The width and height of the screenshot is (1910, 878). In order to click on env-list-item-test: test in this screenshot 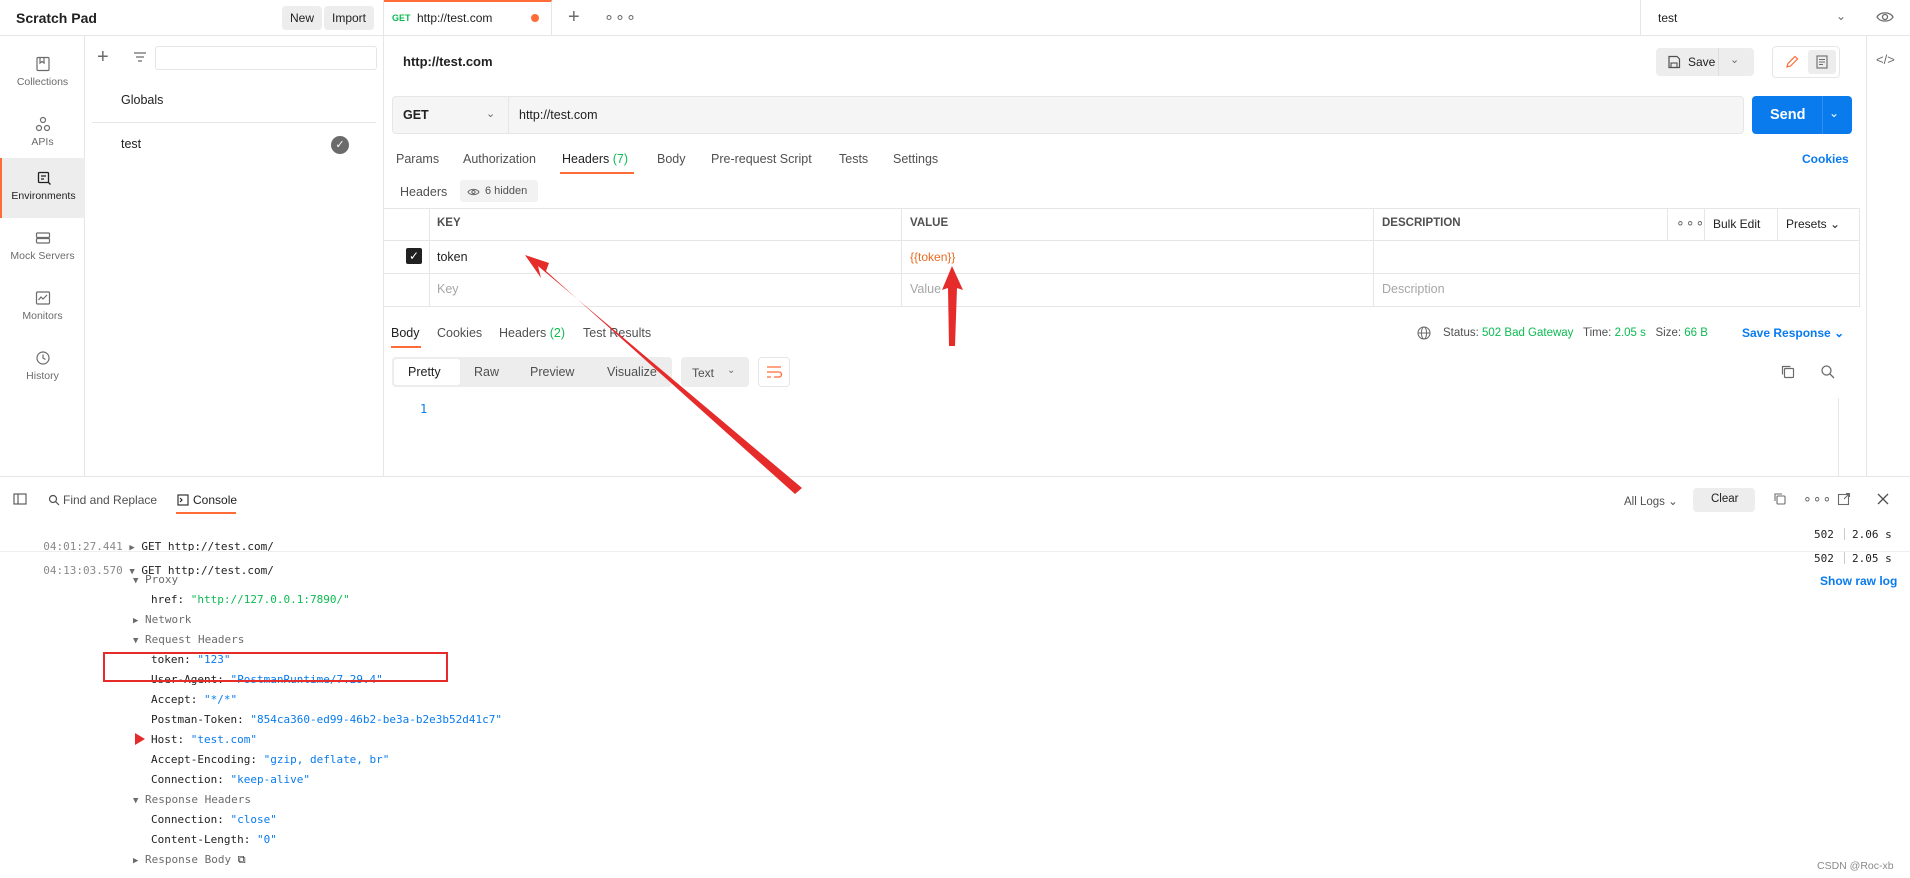, I will do `click(131, 144)`.